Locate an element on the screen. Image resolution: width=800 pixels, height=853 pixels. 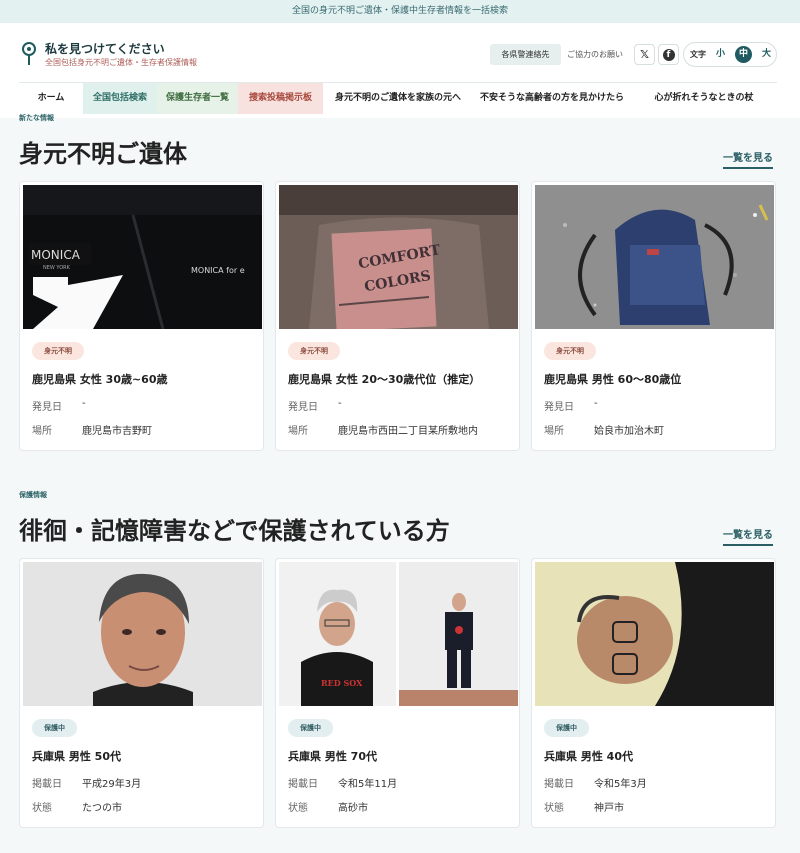
top-banner: 全国の身元不明ご遺体・保護中生存者情報を一括検索 is located at coordinates (400, 11).